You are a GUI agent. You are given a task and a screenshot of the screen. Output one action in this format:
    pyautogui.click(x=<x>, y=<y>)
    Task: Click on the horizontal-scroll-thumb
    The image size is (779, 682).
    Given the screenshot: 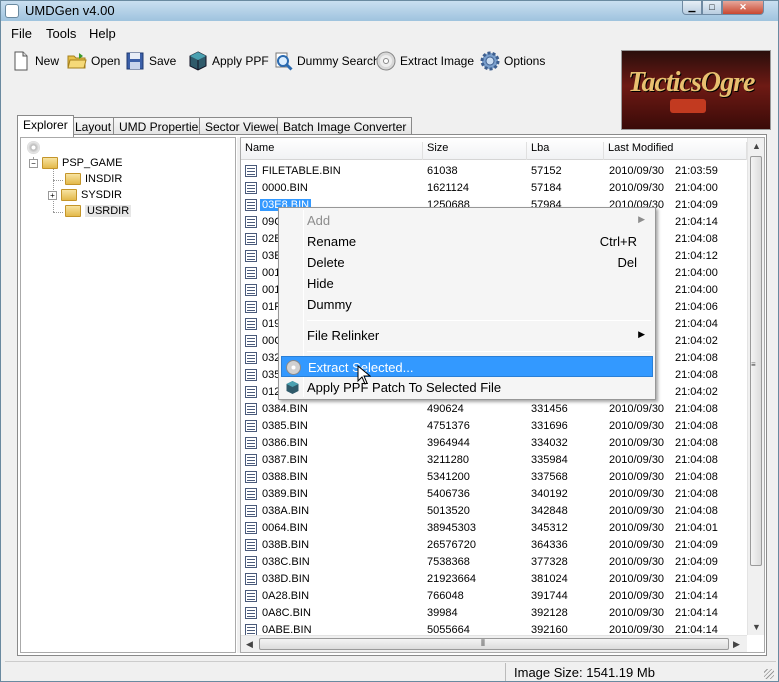 What is the action you would take?
    pyautogui.click(x=494, y=644)
    